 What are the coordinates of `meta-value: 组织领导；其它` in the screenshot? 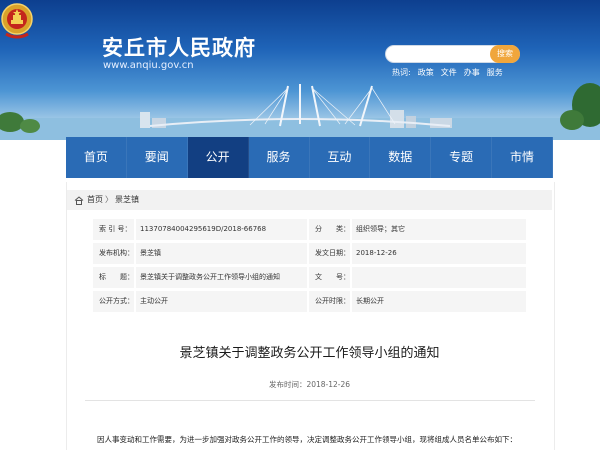 It's located at (439, 229).